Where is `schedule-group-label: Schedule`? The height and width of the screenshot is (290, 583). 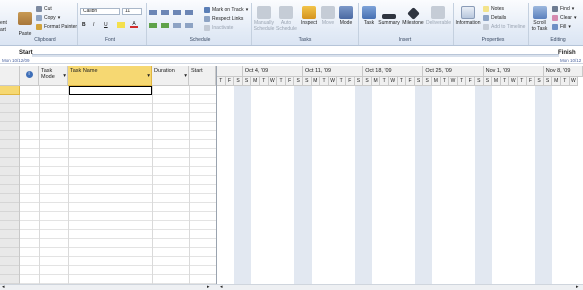
schedule-group-label: Schedule is located at coordinates (200, 40).